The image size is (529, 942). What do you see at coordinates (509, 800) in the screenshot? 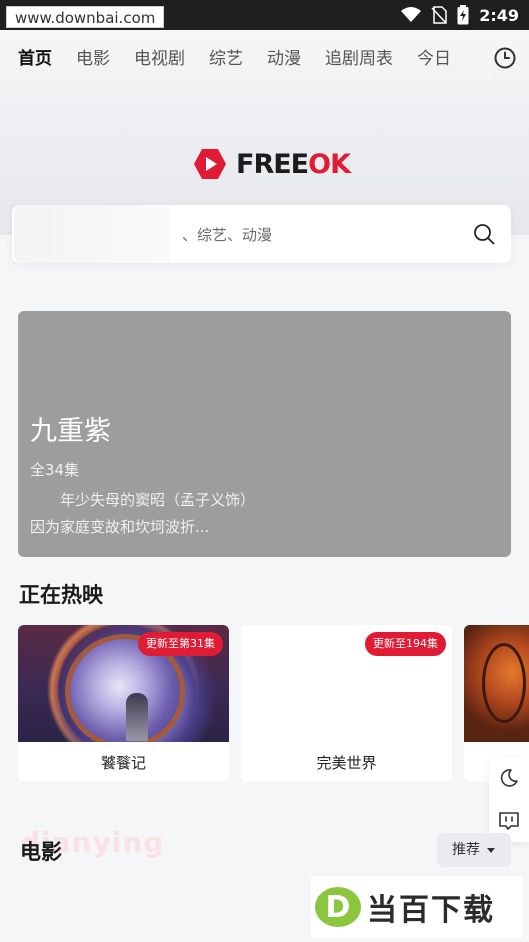
I see `floating-tools` at bounding box center [509, 800].